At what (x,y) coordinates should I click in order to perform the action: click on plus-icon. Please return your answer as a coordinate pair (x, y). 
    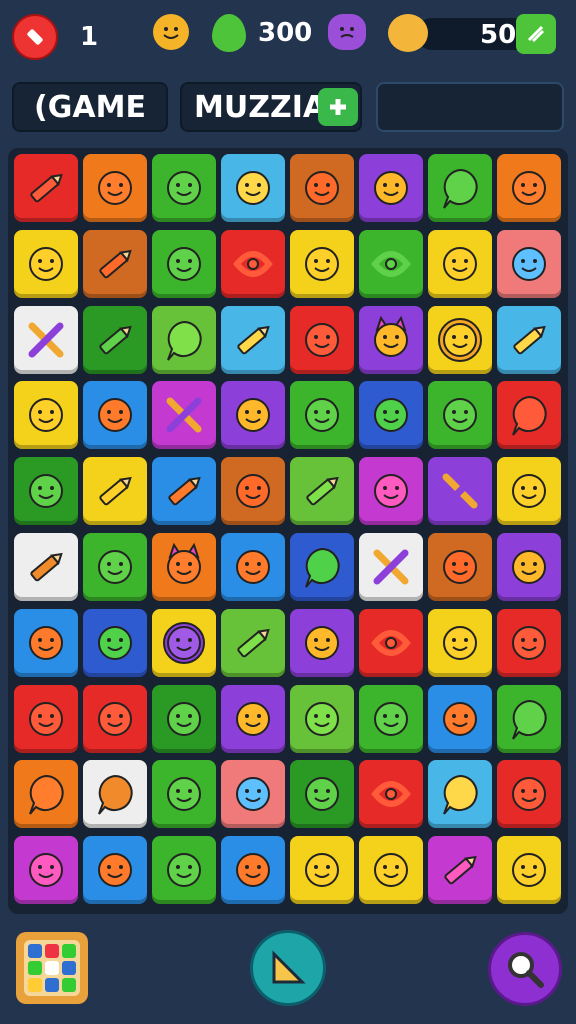
    Looking at the image, I should click on (338, 107).